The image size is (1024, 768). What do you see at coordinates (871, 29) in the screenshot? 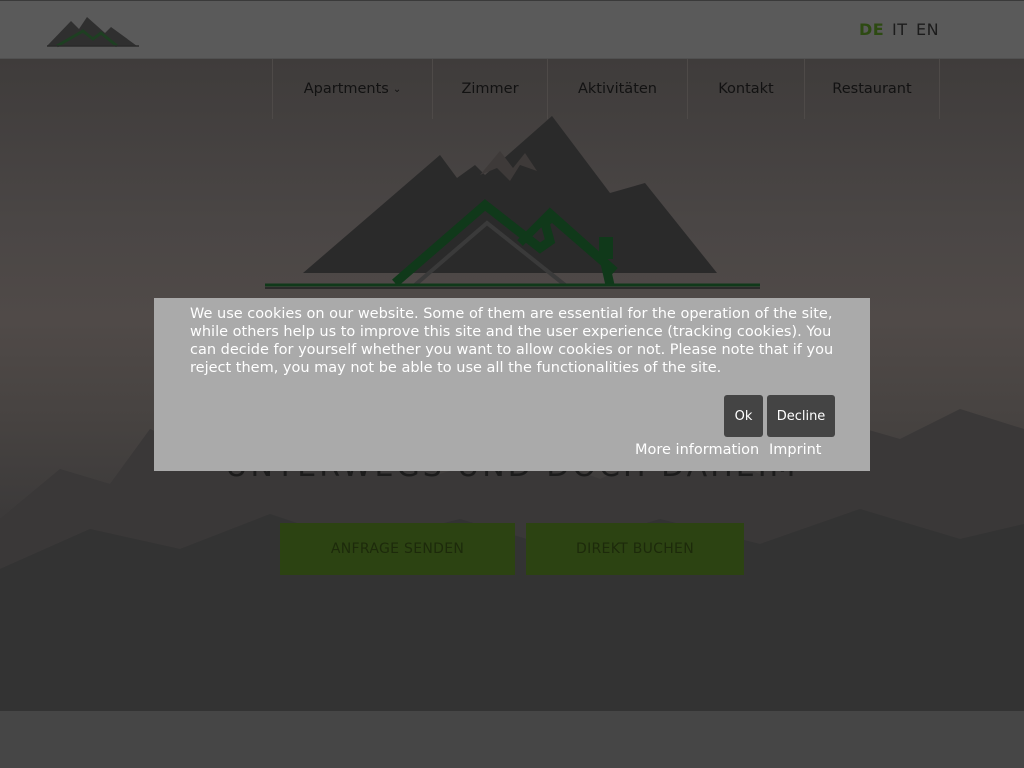
I see `language-de: DE` at bounding box center [871, 29].